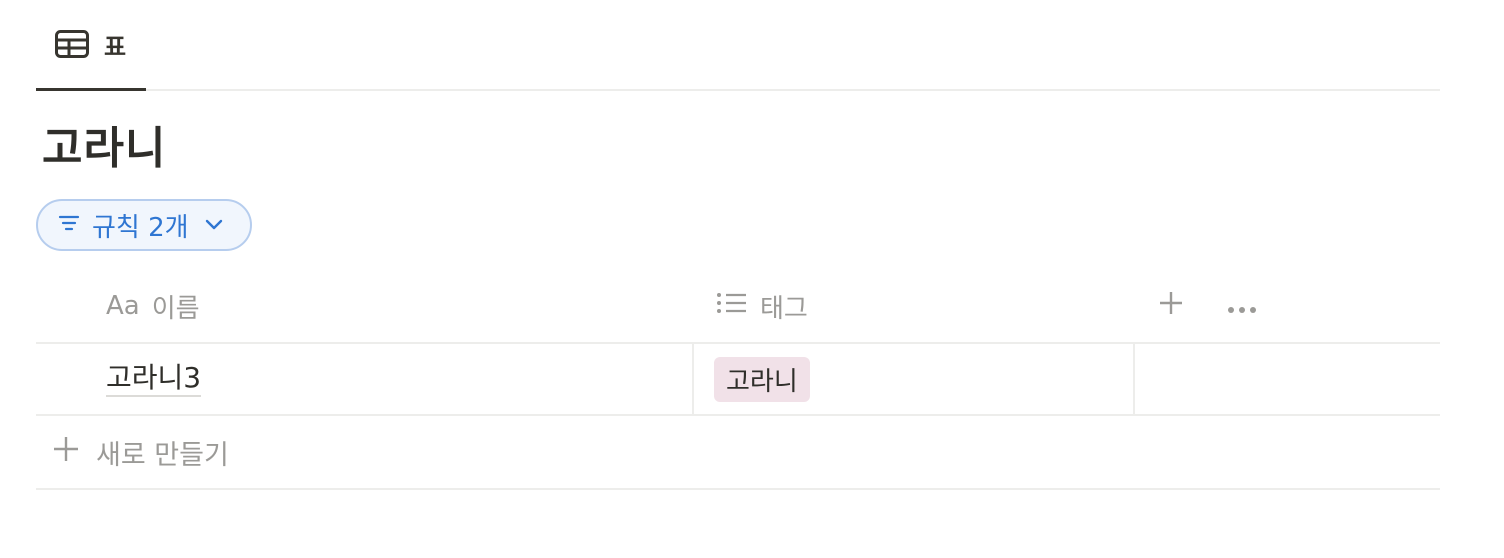 Image resolution: width=1504 pixels, height=558 pixels. Describe the element at coordinates (140, 227) in the screenshot. I see `filter-label: 규칙 2개` at that location.